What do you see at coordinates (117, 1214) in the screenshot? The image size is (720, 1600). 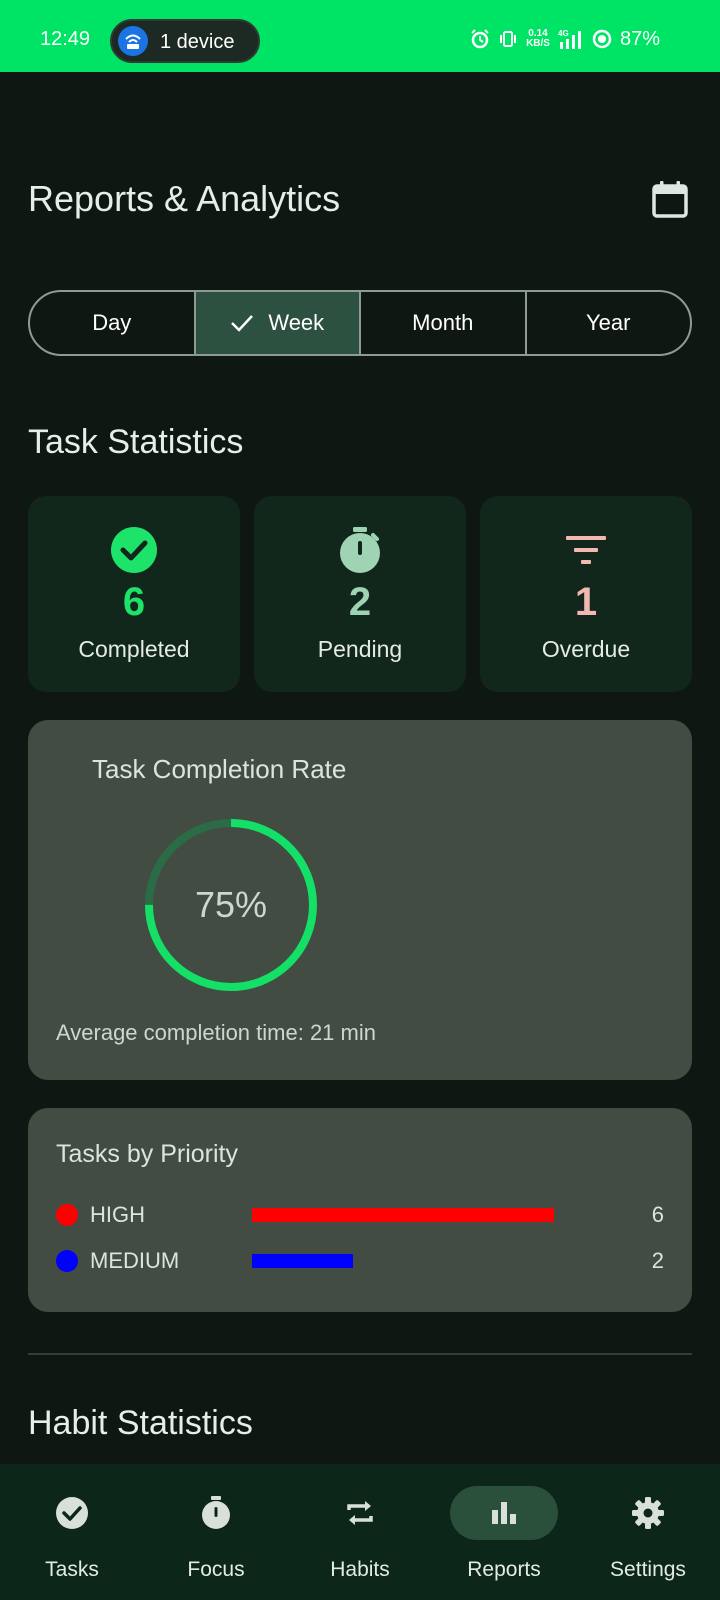 I see `priority-name: HIGH` at bounding box center [117, 1214].